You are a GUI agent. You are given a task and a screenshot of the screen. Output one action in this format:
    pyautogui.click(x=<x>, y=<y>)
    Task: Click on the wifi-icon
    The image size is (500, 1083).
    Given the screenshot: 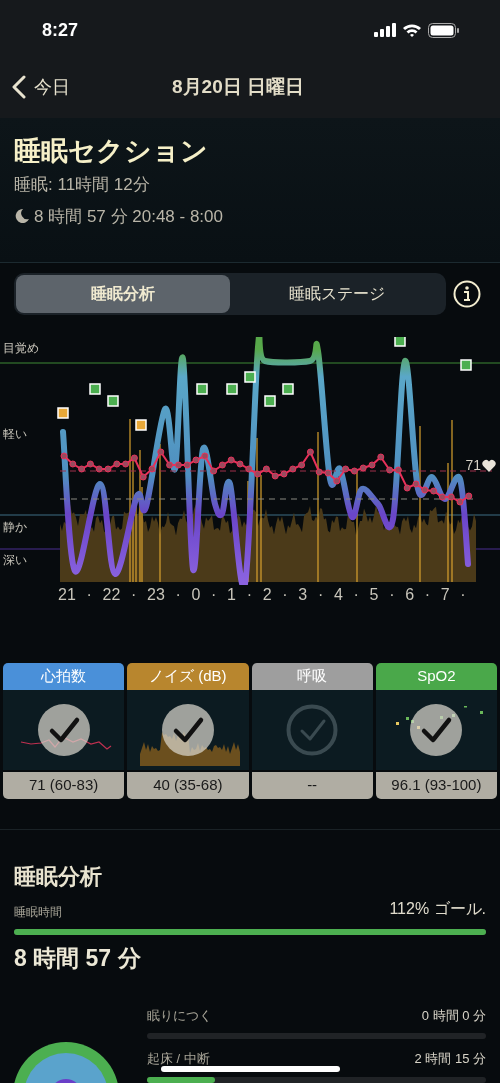 What is the action you would take?
    pyautogui.click(x=412, y=30)
    